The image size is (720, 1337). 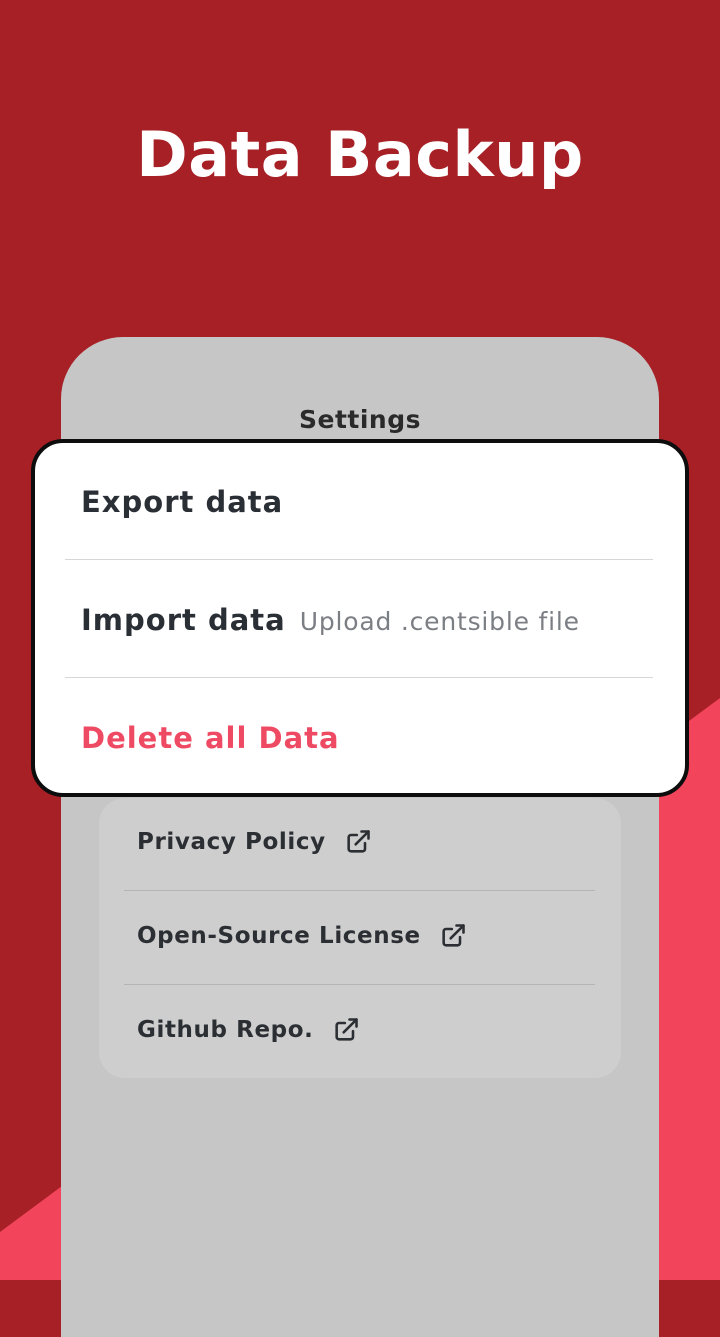 I want to click on link-label: Open-Source License, so click(x=279, y=936).